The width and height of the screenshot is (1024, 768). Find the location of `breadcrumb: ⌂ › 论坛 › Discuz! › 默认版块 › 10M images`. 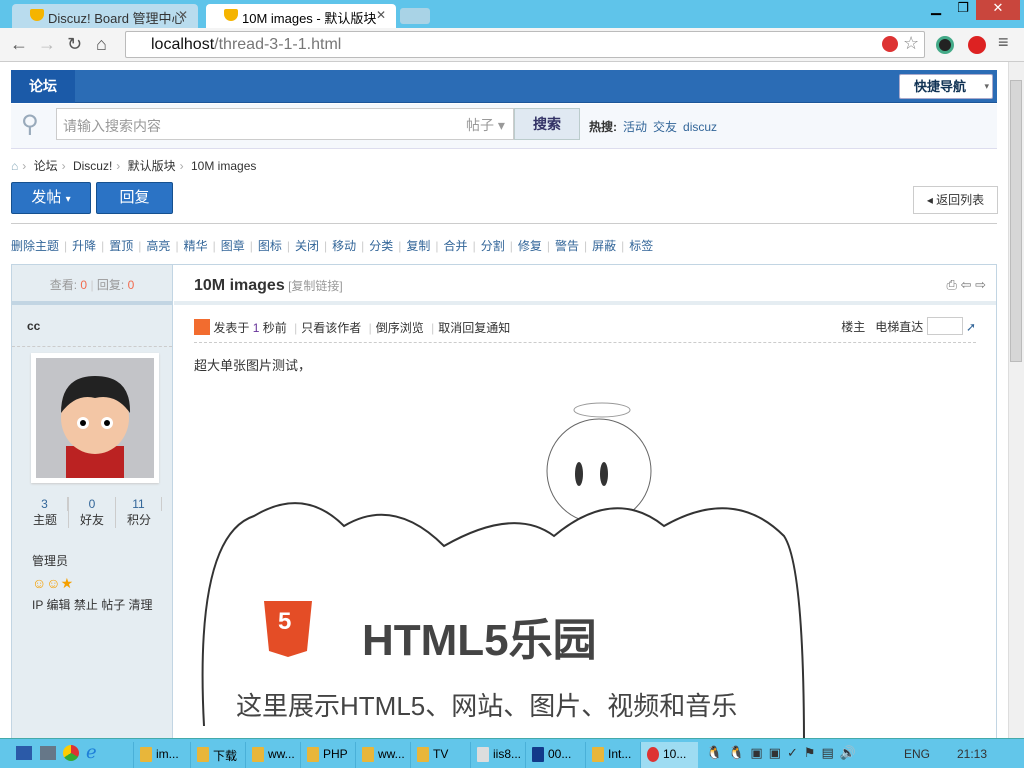

breadcrumb: ⌂ › 论坛 › Discuz! › 默认版块 › 10M images is located at coordinates (134, 166).